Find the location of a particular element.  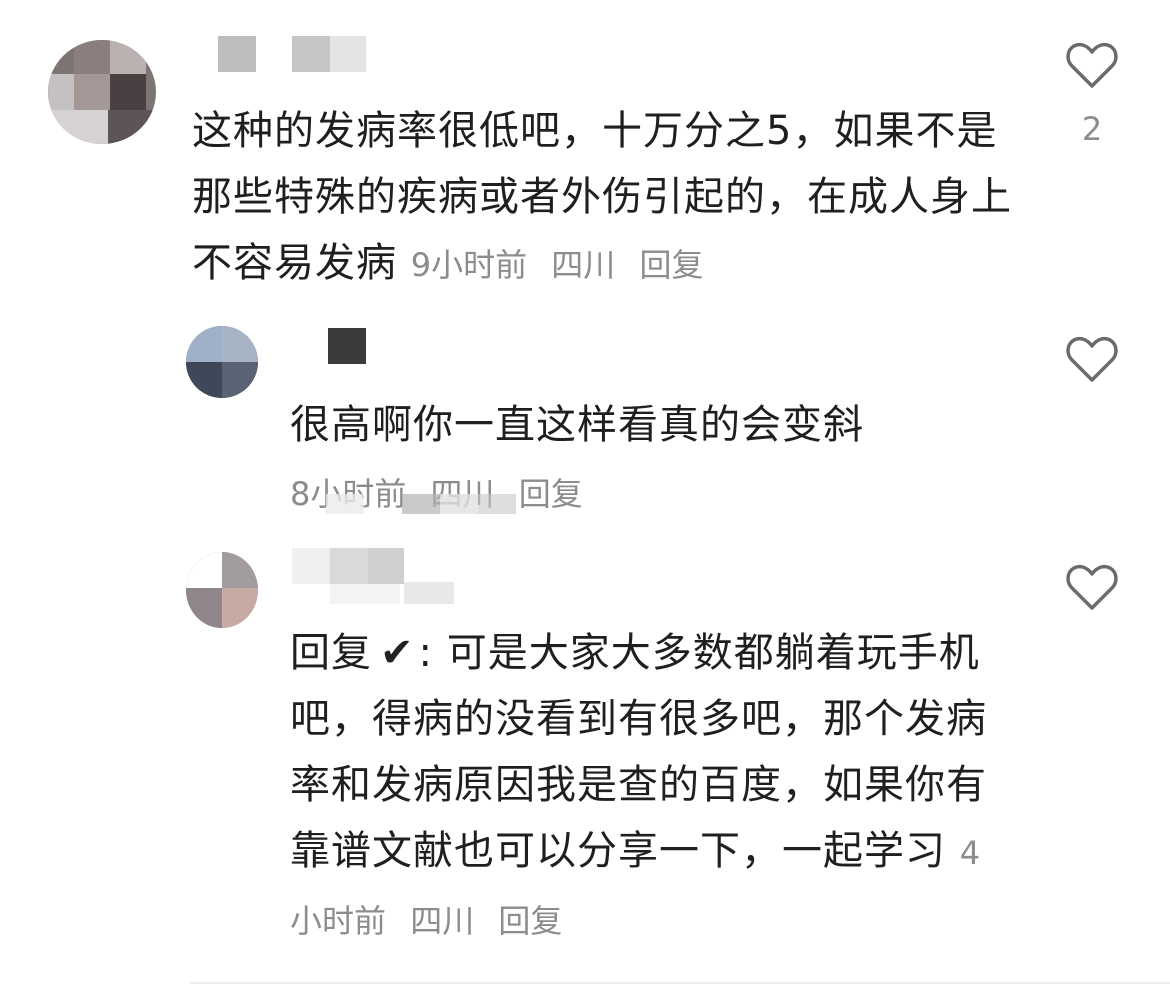

comment-body: 很高啊你一直这样看真的会变斜 is located at coordinates (577, 425).